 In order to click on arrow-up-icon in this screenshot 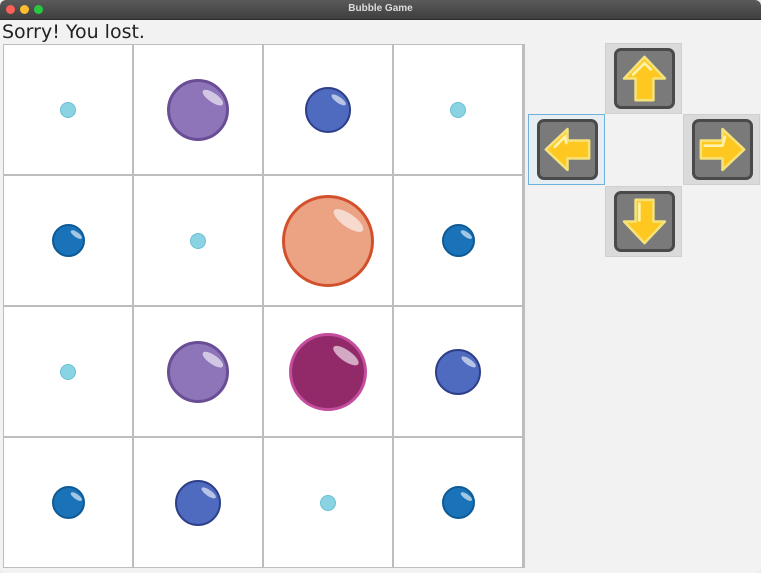, I will do `click(644, 78)`.